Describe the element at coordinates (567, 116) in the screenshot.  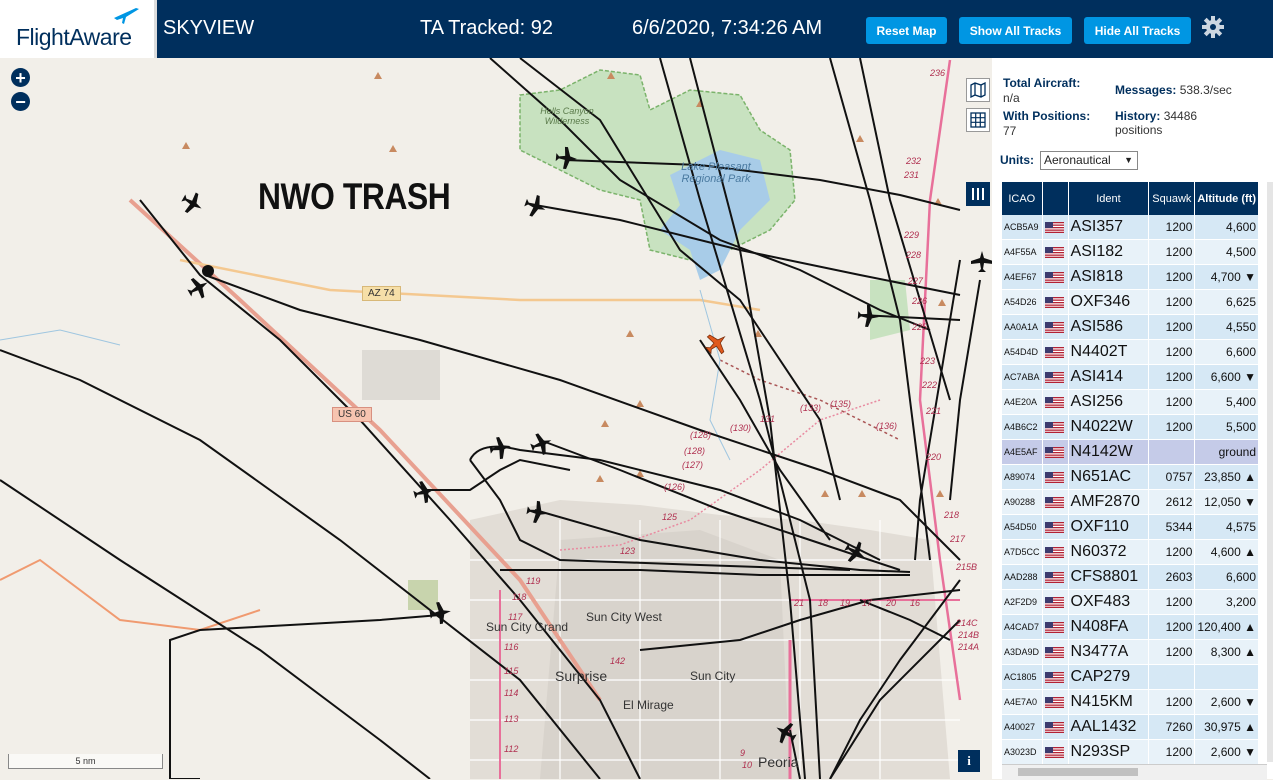
I see `place-hells-canyon: Hells Canyon Wilderness` at that location.